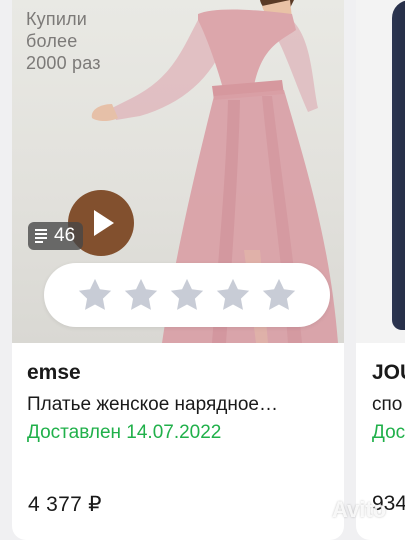 This screenshot has height=540, width=405. What do you see at coordinates (359, 509) in the screenshot?
I see `watermark-text: Avito` at bounding box center [359, 509].